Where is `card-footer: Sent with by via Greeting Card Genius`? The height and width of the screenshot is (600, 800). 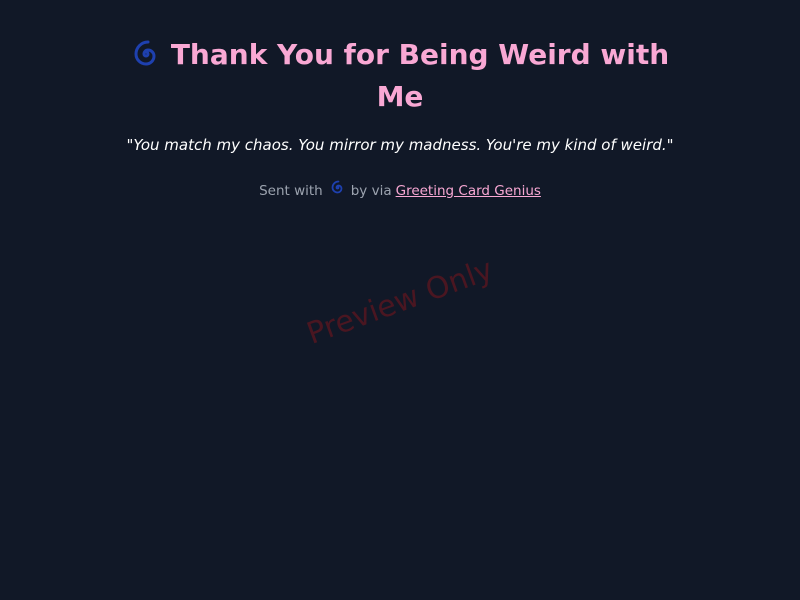 card-footer: Sent with by via Greeting Card Genius is located at coordinates (400, 190).